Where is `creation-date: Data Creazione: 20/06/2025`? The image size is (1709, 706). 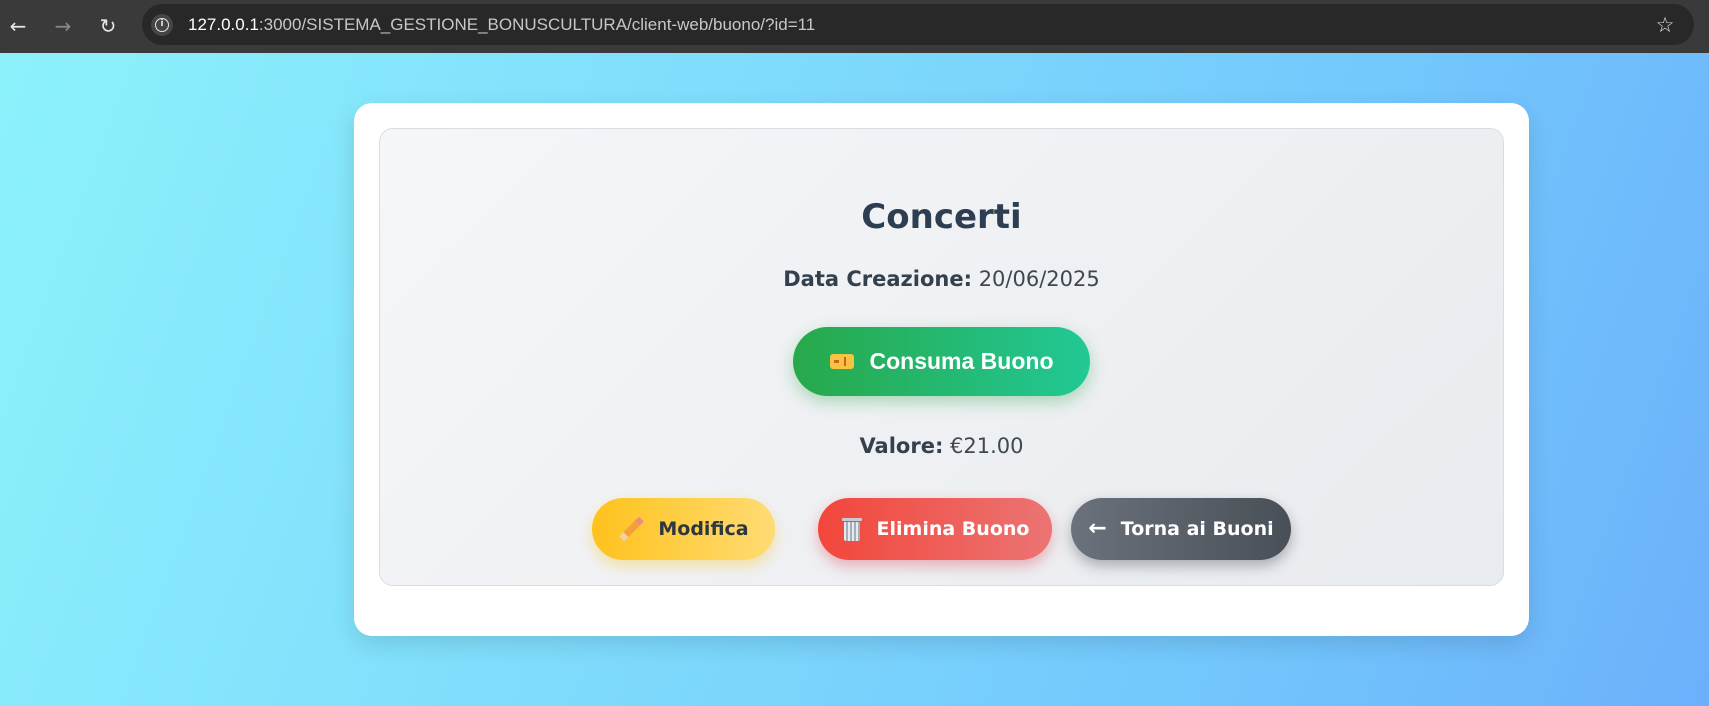
creation-date: Data Creazione: 20/06/2025 is located at coordinates (941, 279).